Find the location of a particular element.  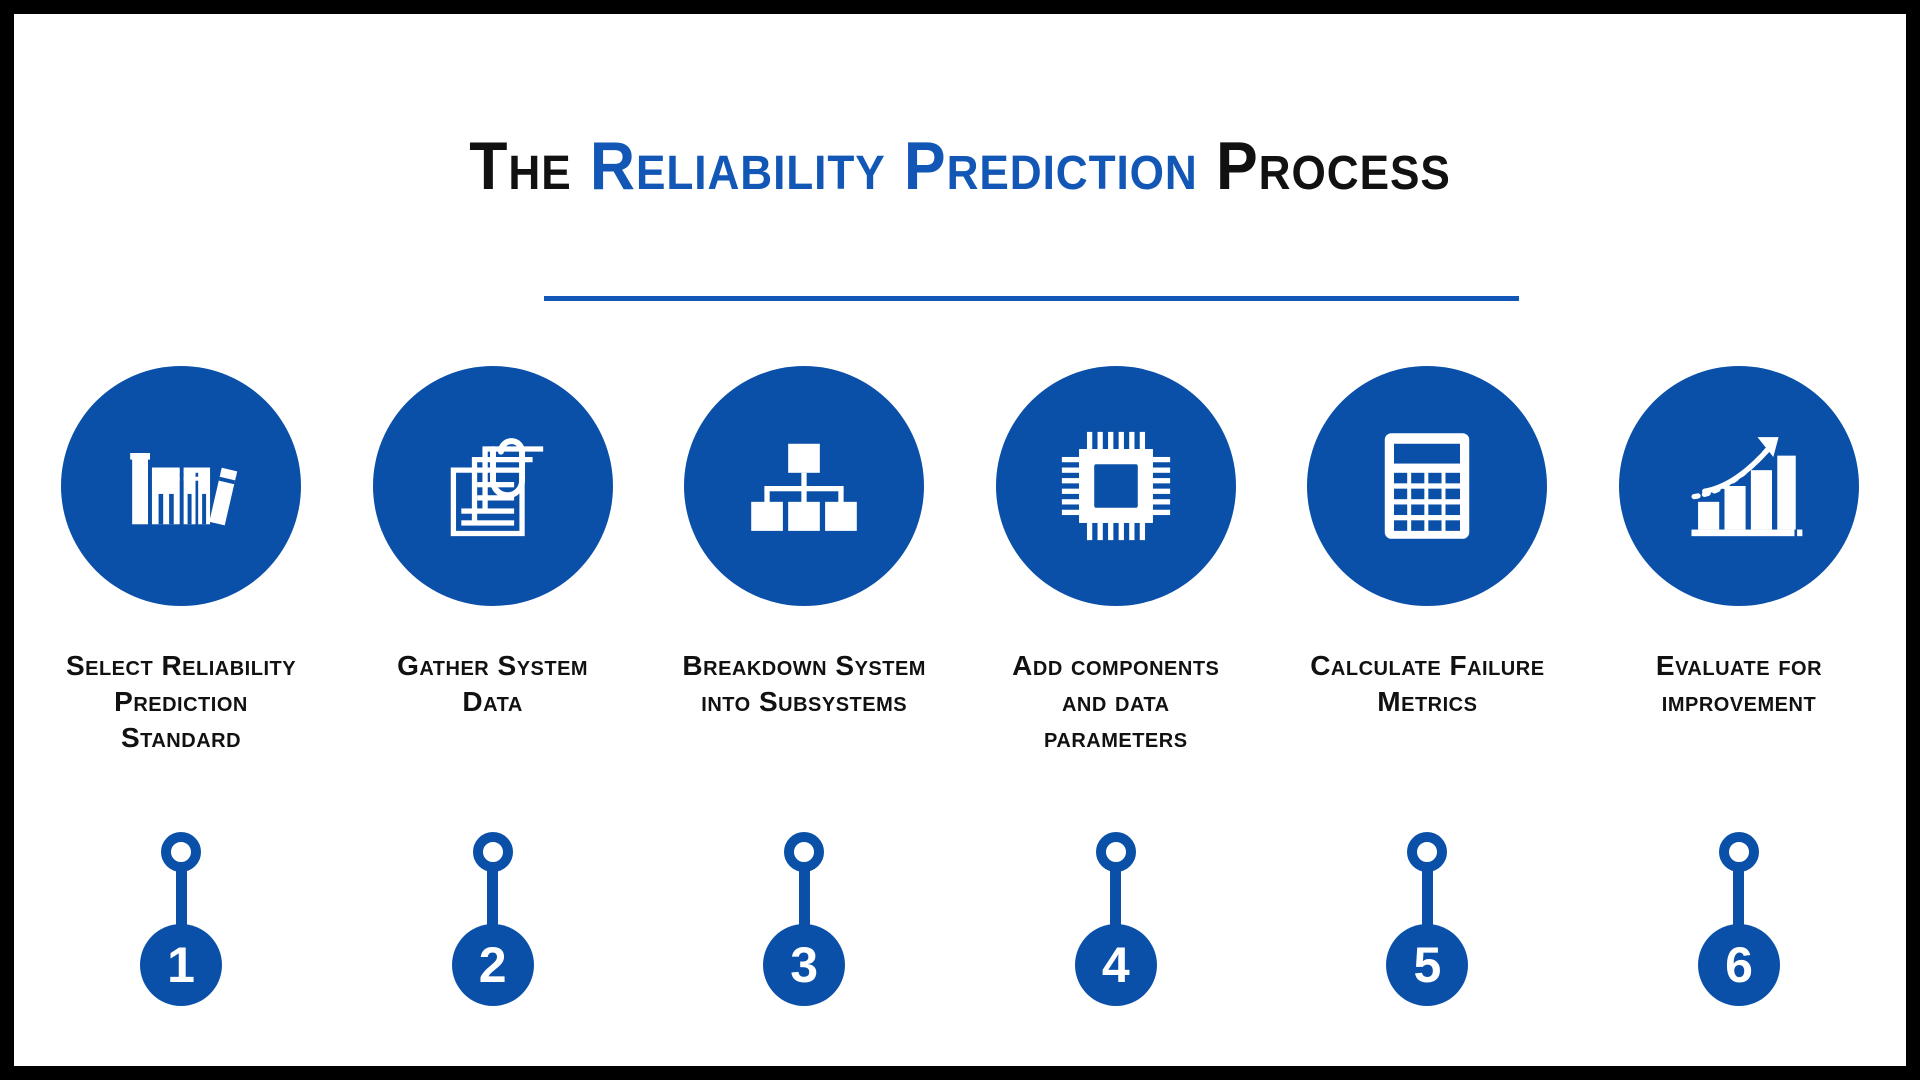

step-2-icon-circle is located at coordinates (492, 486).